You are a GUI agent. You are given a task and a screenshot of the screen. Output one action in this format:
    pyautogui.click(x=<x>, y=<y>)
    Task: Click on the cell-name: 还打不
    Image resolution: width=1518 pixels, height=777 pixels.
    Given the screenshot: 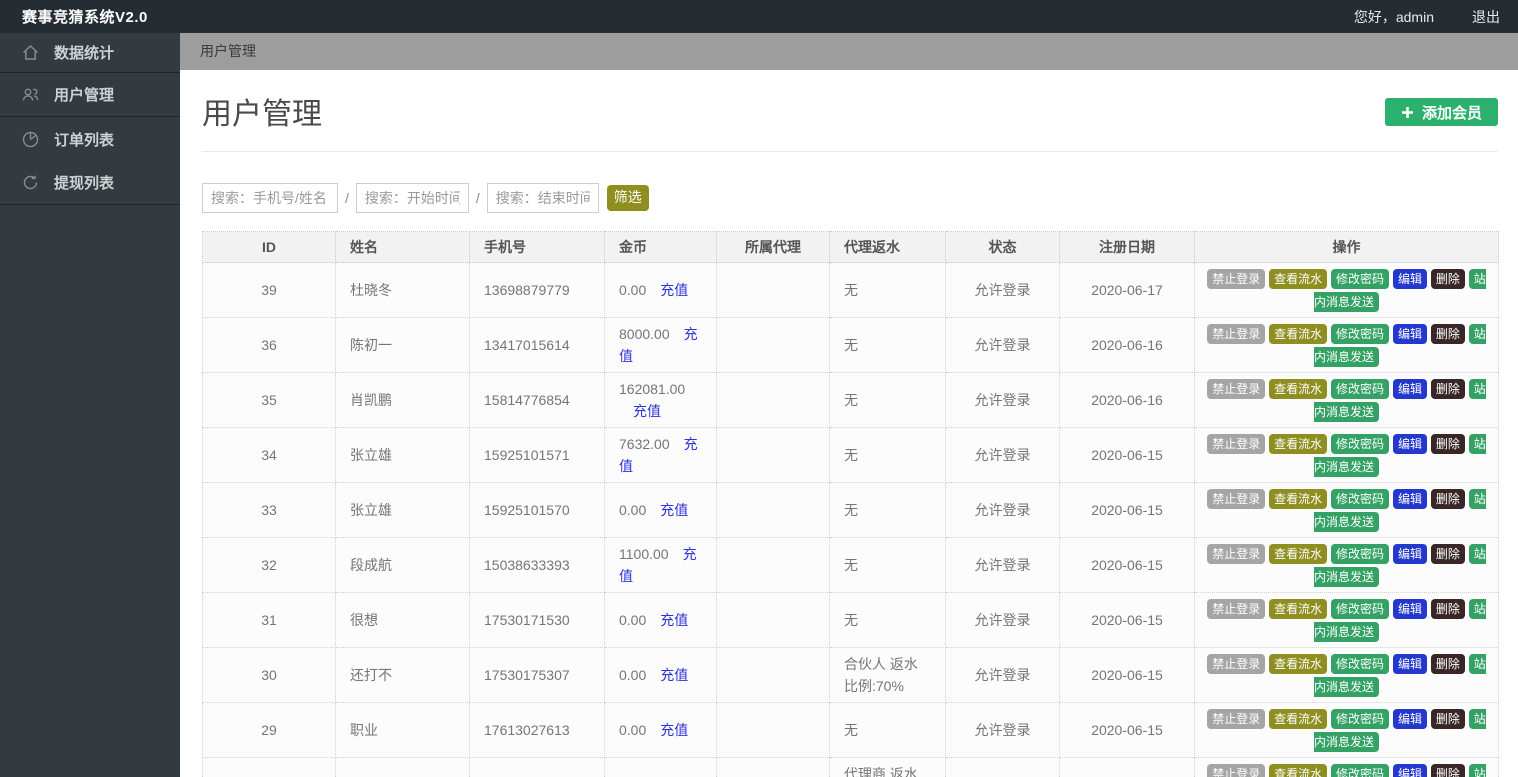 What is the action you would take?
    pyautogui.click(x=402, y=675)
    